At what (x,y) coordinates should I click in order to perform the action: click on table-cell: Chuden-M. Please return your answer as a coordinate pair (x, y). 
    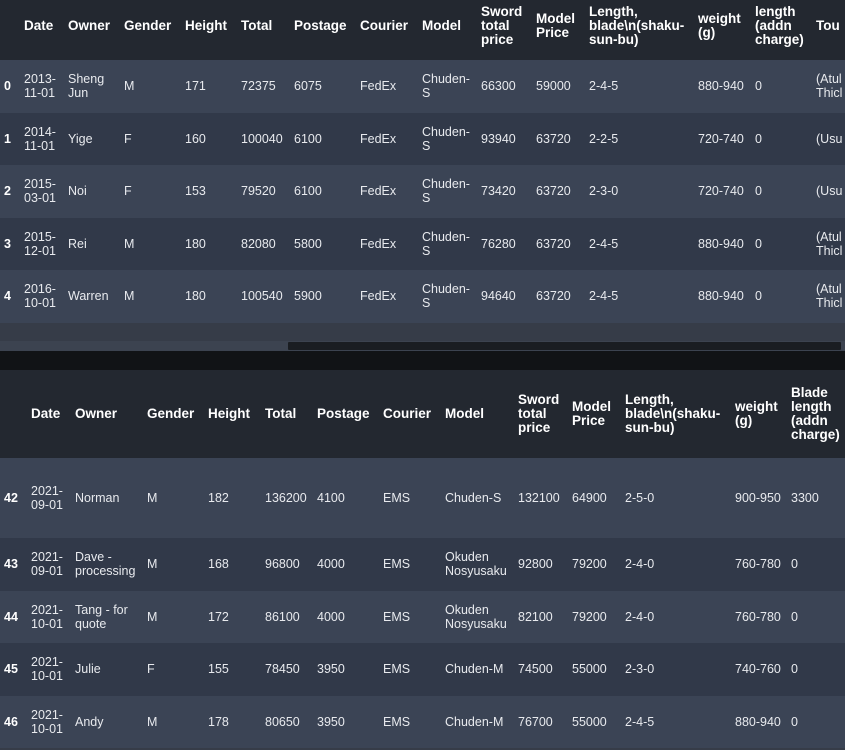
    Looking at the image, I should click on (477, 669).